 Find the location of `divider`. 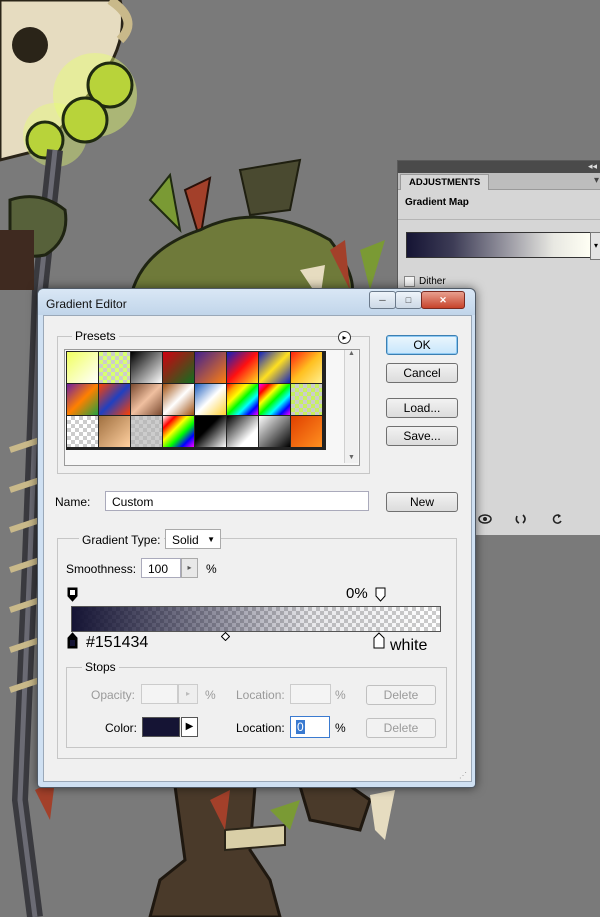

divider is located at coordinates (499, 219).